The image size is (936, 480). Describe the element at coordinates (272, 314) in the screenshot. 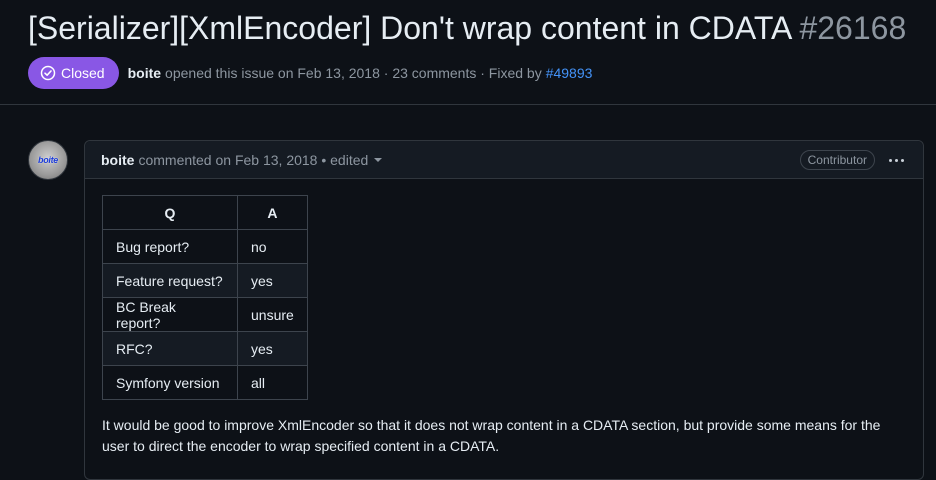

I see `table-cell: unsure` at that location.